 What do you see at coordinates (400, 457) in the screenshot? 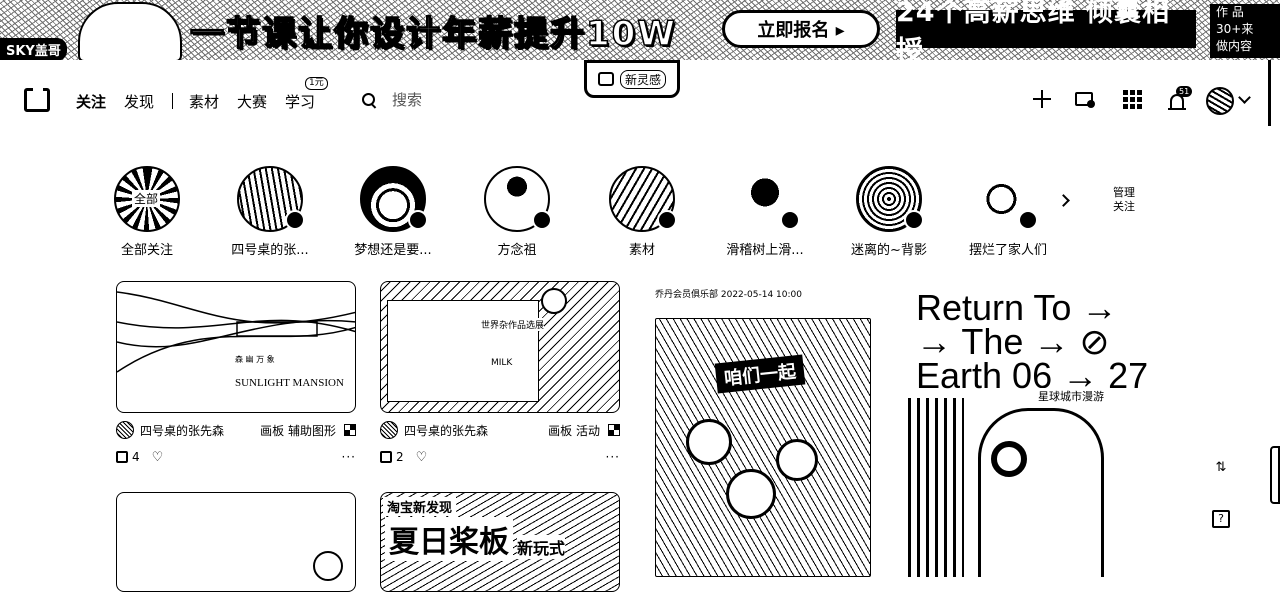
I see `share-count: 2` at bounding box center [400, 457].